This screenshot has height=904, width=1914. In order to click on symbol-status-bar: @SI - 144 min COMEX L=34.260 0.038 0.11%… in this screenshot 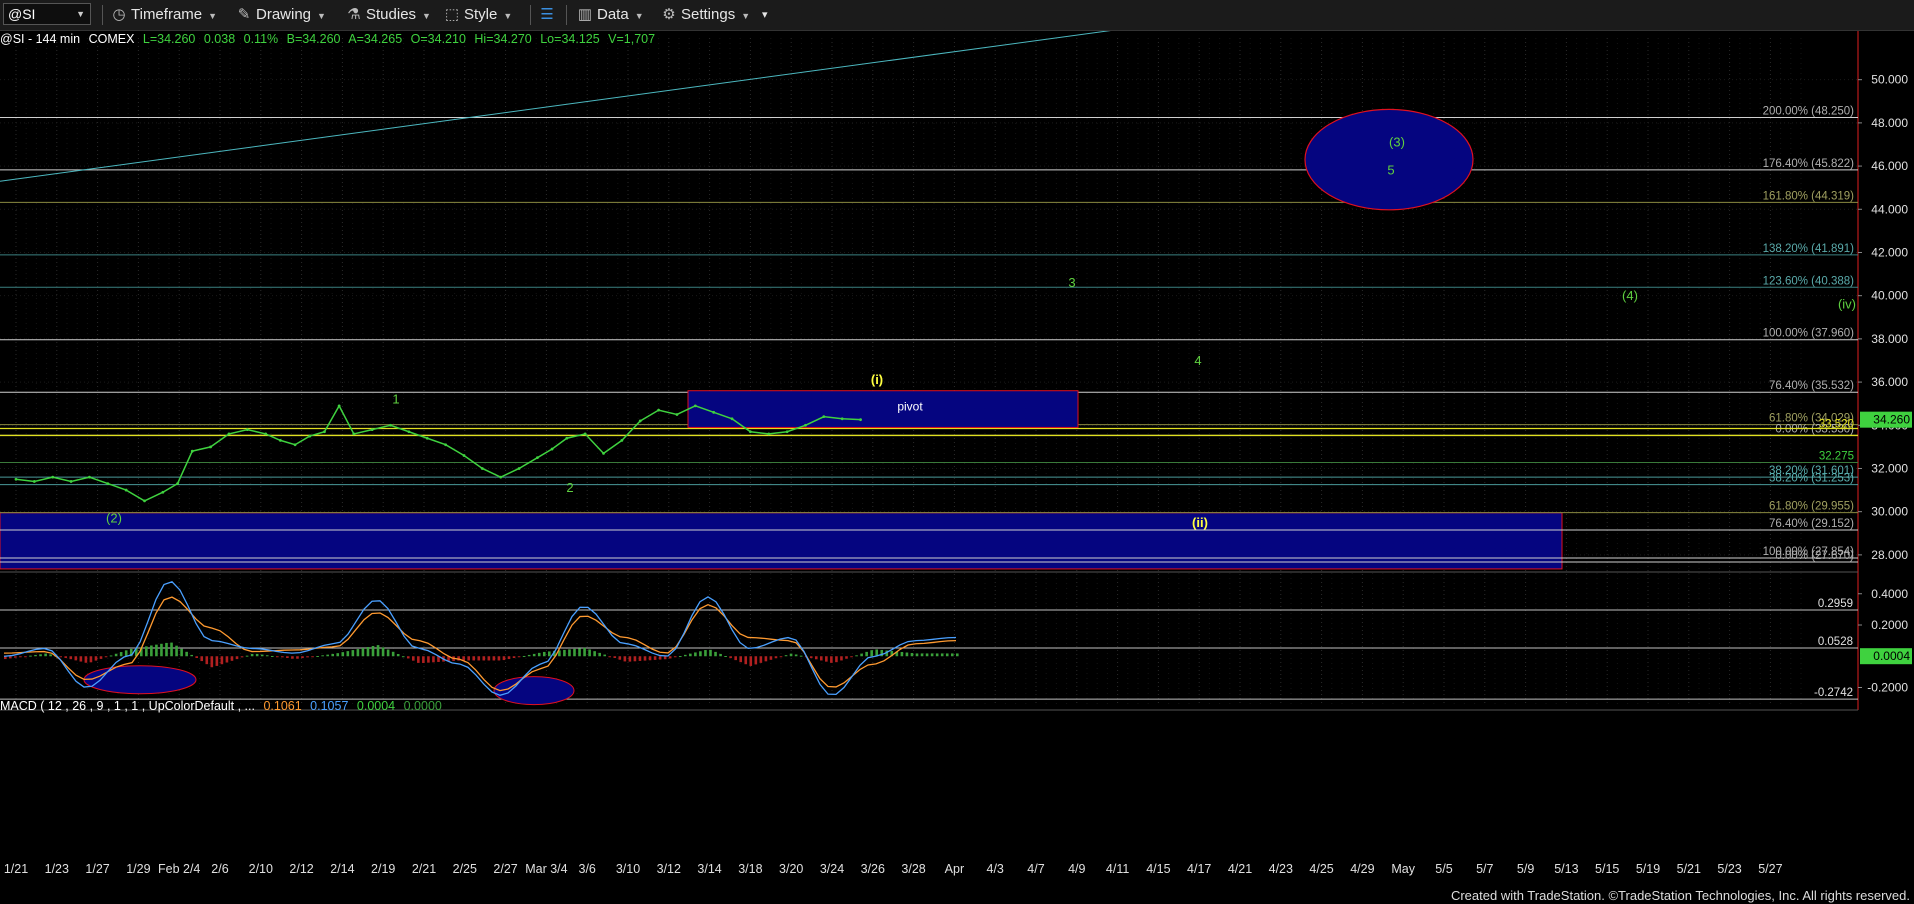, I will do `click(330, 40)`.